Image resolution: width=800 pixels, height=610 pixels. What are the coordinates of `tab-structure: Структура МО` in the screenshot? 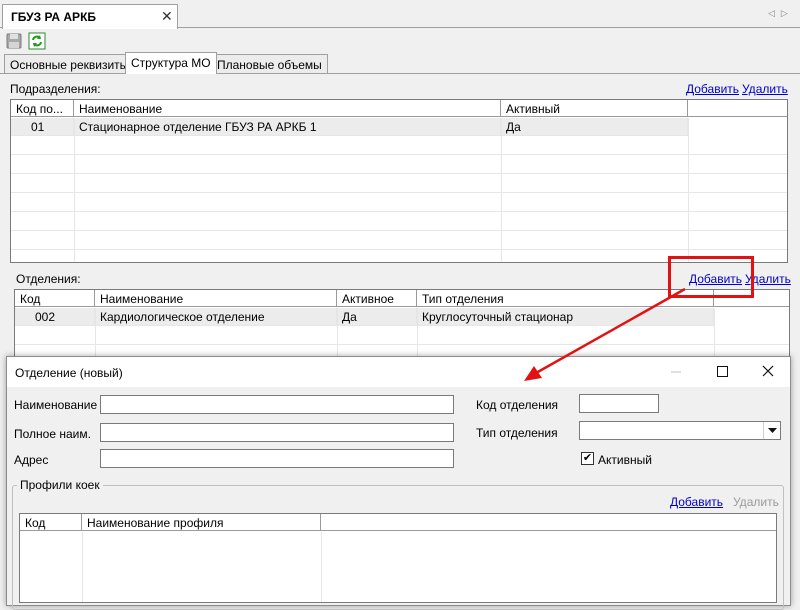 It's located at (171, 63).